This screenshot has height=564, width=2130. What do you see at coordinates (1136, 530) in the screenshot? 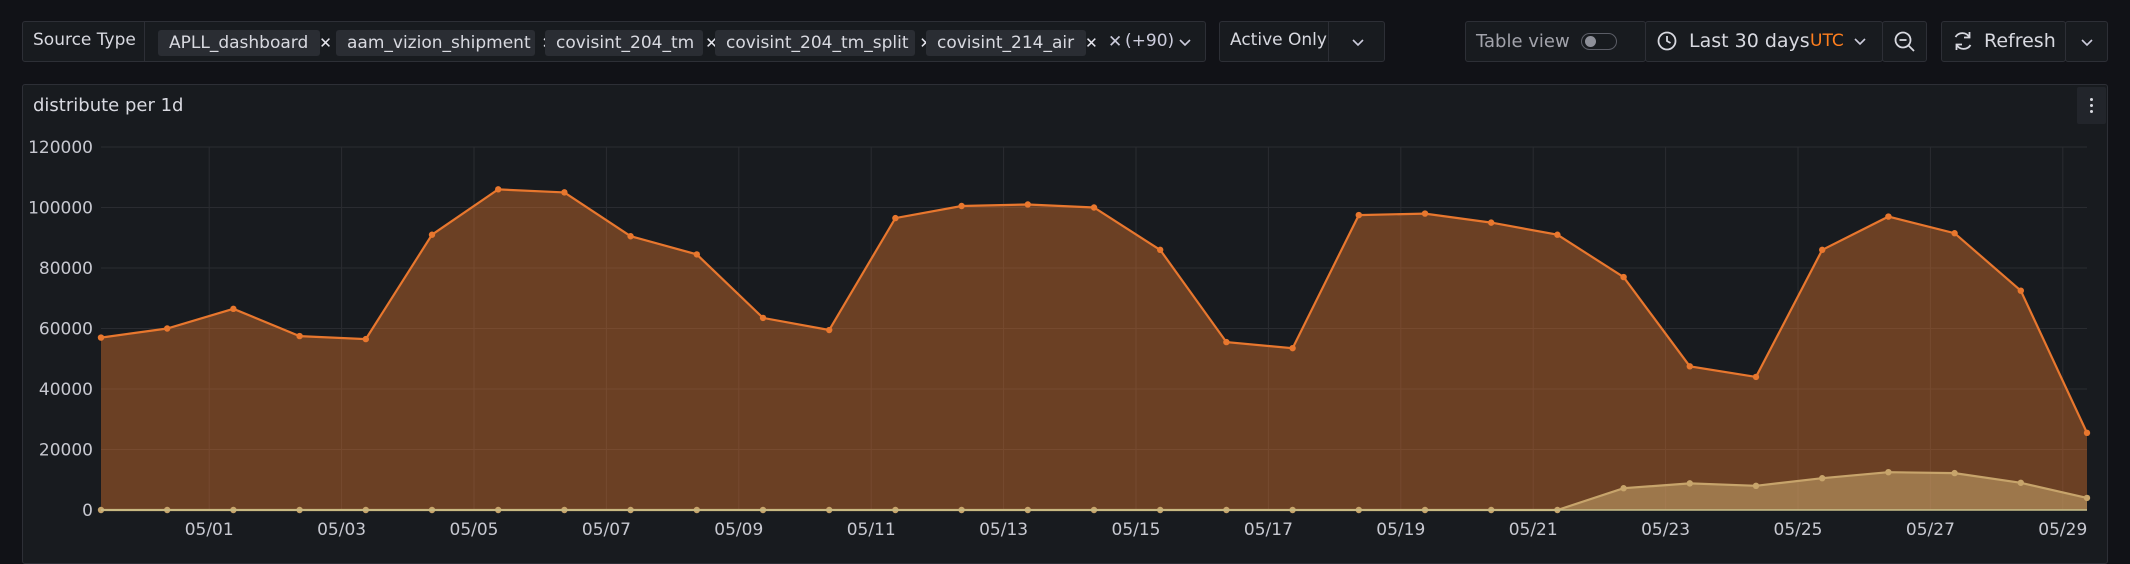
I see `x-tick-label: 05/15` at bounding box center [1136, 530].